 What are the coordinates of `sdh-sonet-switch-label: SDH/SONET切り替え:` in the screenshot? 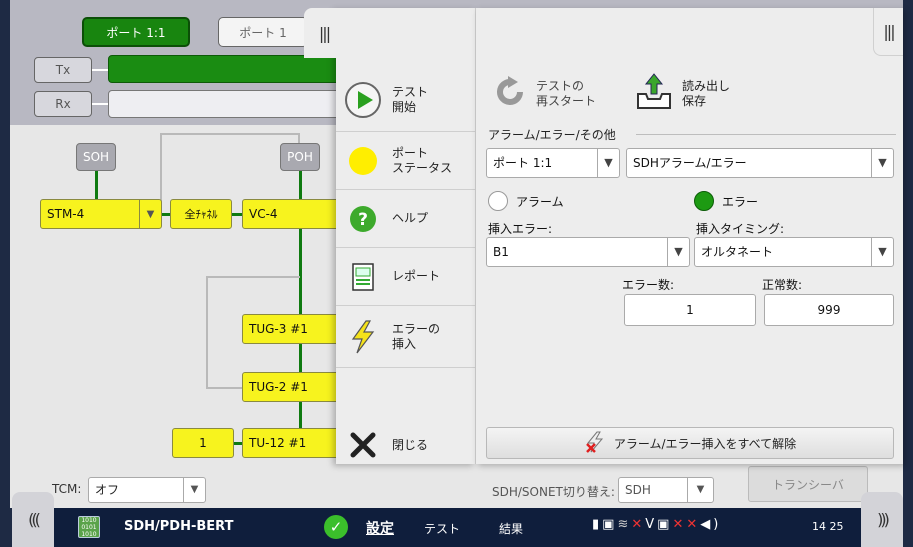 It's located at (553, 492).